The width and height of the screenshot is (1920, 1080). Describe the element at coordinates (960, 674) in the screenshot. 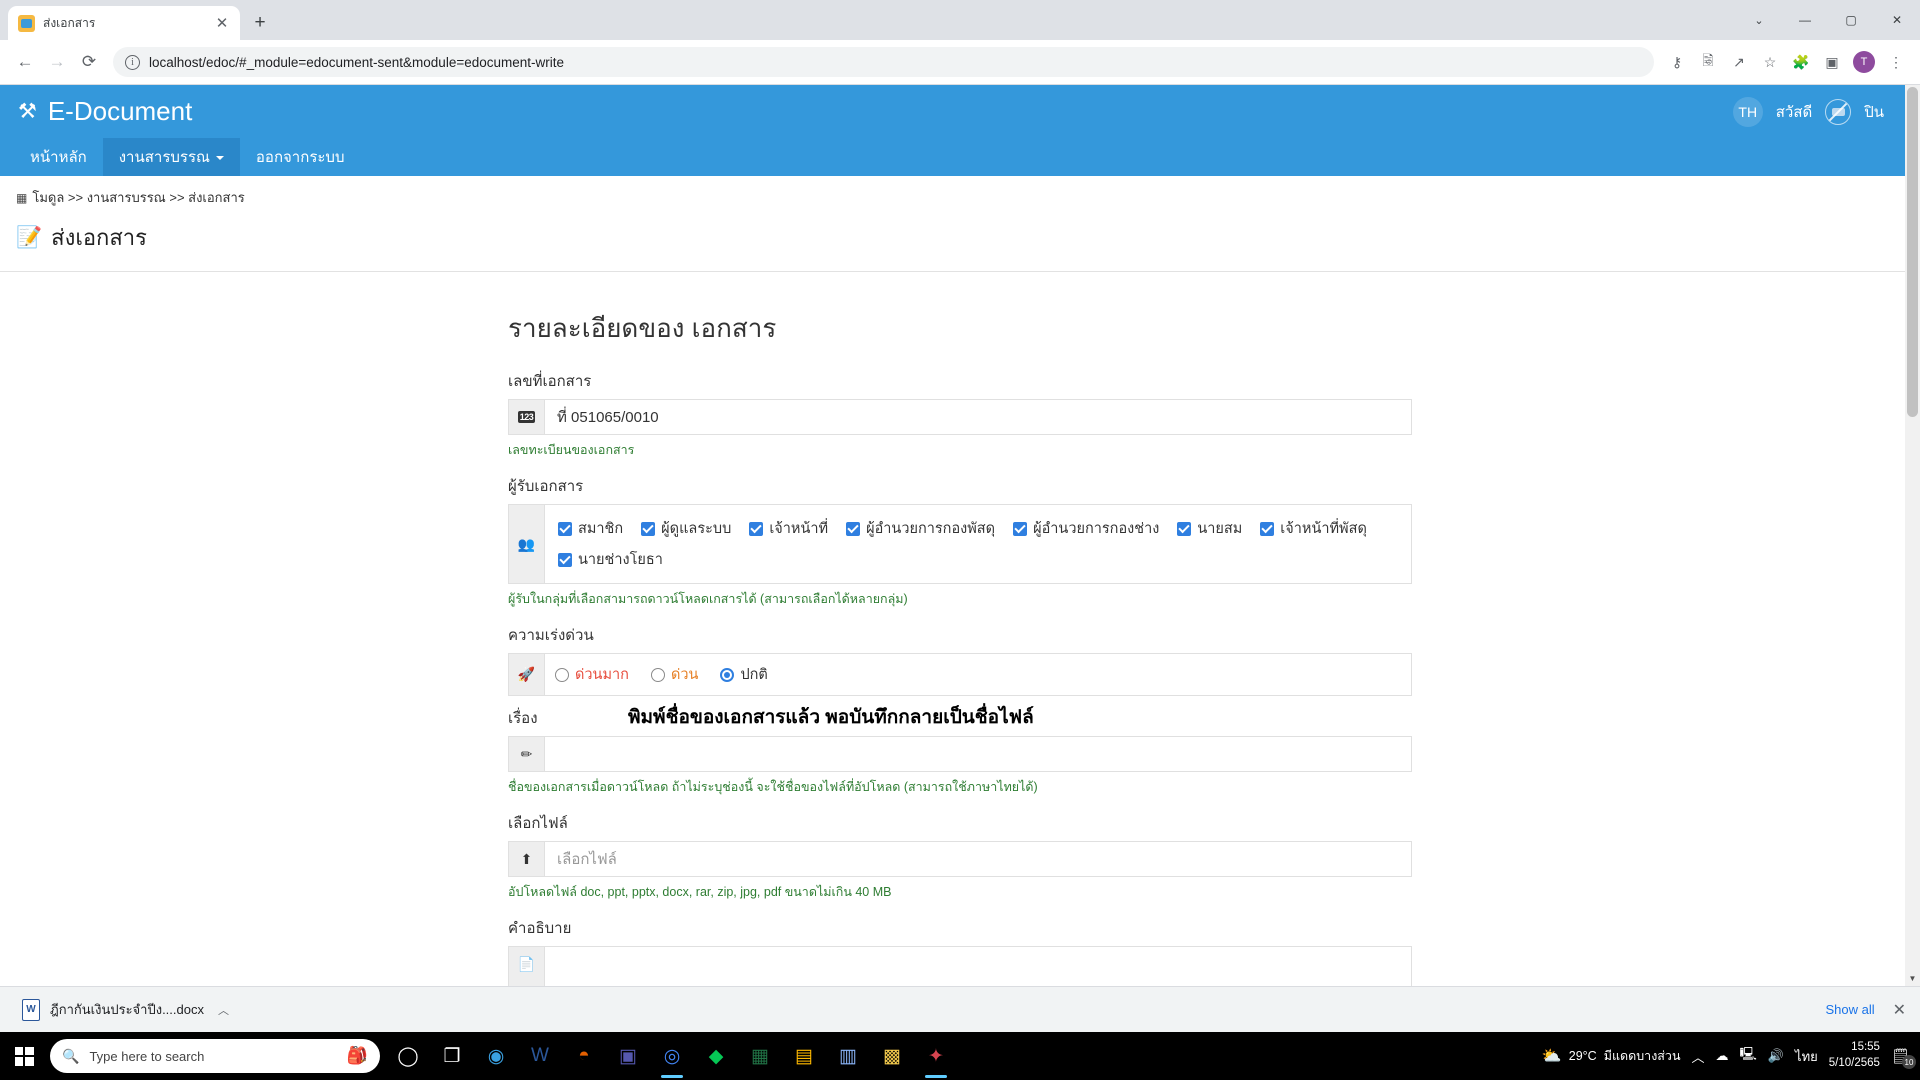

I see `urgency-input-group: 🚀 ด่วนมาก ด่วน ปกติ` at that location.